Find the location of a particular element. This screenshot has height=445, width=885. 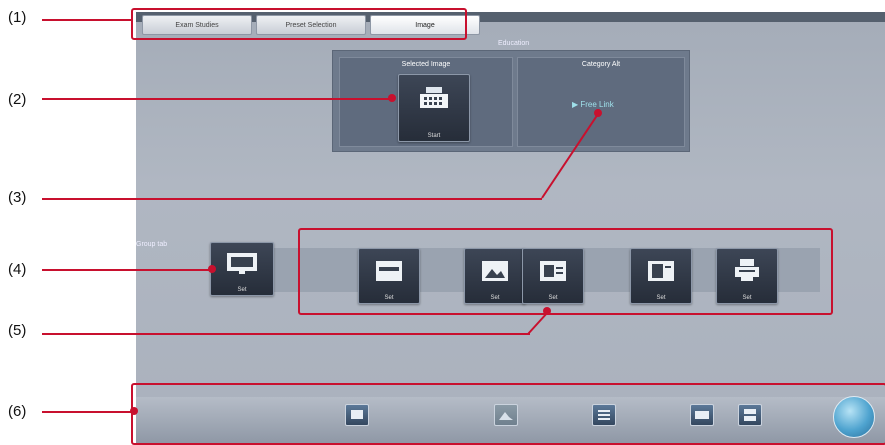

group-first-caption: Set is located at coordinates (242, 290).